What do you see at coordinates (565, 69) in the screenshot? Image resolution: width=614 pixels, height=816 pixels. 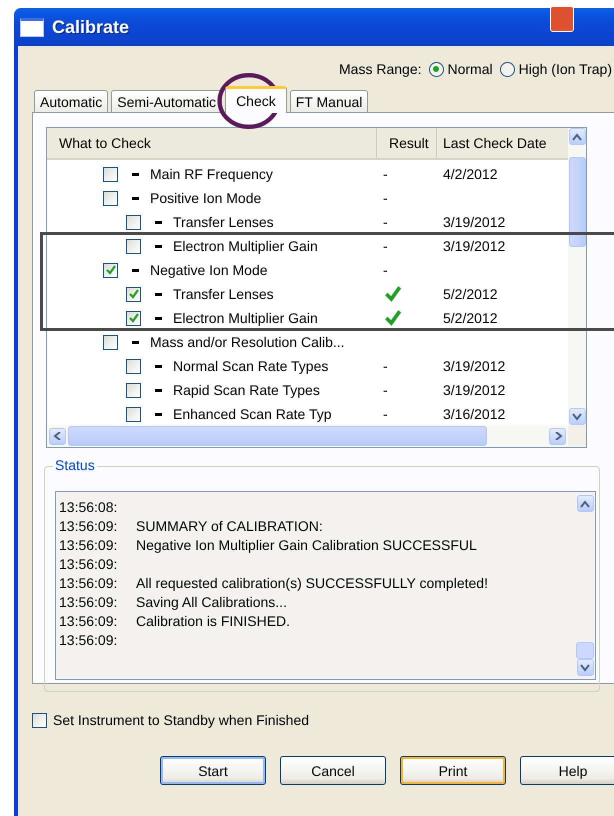 I see `radio-label: High (Ion Trap)` at bounding box center [565, 69].